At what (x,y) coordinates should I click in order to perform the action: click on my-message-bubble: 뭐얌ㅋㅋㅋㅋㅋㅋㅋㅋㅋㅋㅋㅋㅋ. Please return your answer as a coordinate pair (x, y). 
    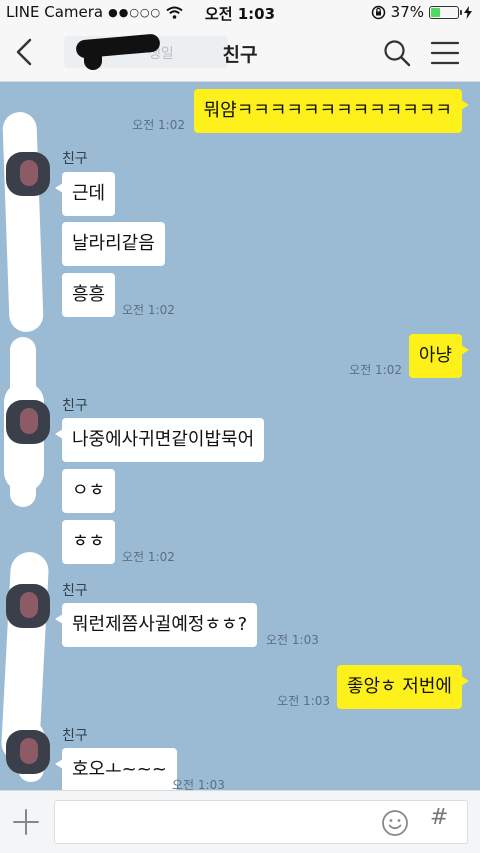
    Looking at the image, I should click on (331, 111).